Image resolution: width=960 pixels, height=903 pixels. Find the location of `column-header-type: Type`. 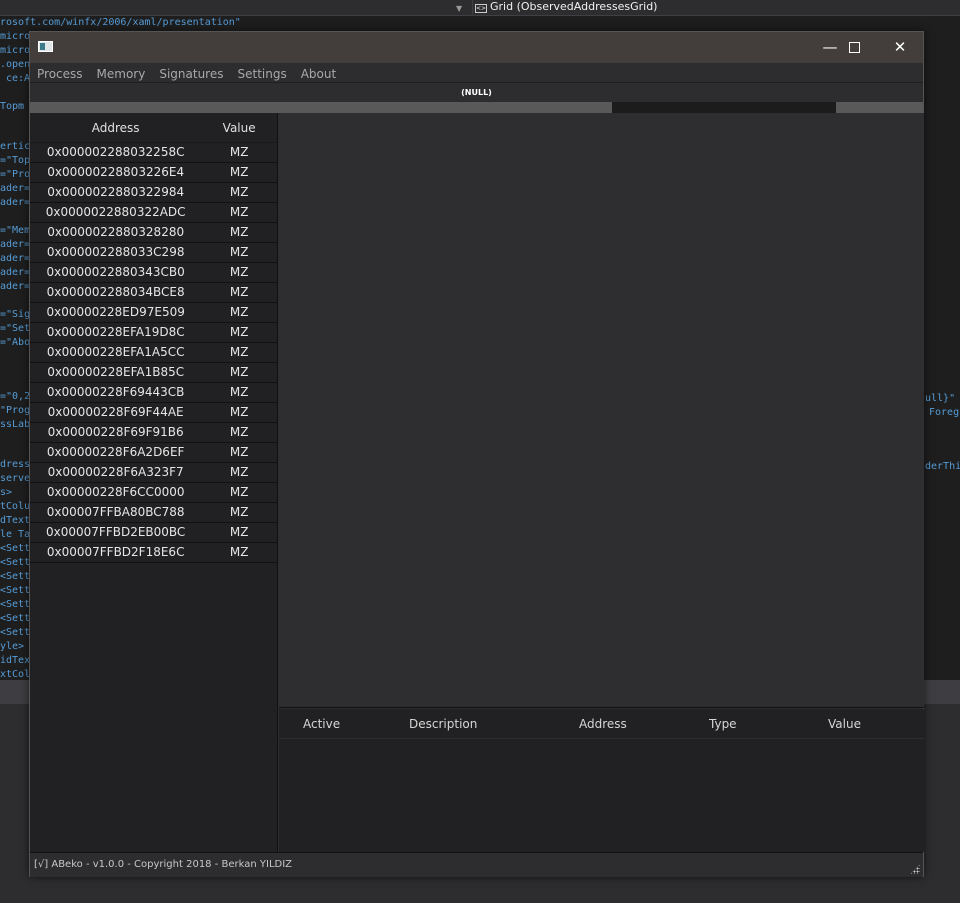

column-header-type: Type is located at coordinates (768, 723).